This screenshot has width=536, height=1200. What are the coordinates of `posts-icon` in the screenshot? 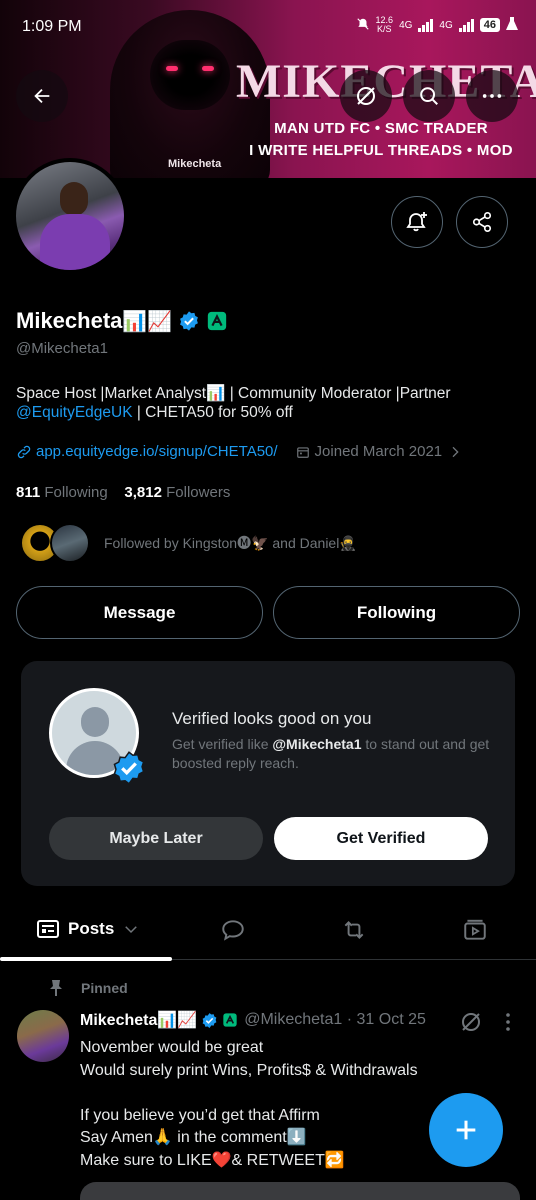 It's located at (48, 929).